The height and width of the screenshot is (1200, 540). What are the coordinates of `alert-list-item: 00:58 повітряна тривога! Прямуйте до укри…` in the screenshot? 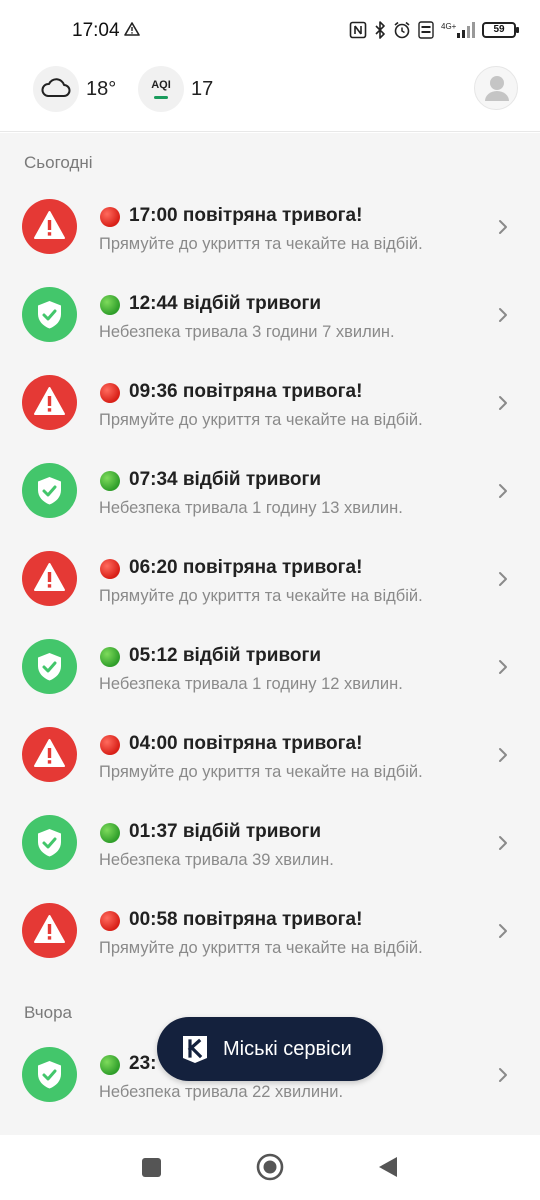 It's located at (270, 931).